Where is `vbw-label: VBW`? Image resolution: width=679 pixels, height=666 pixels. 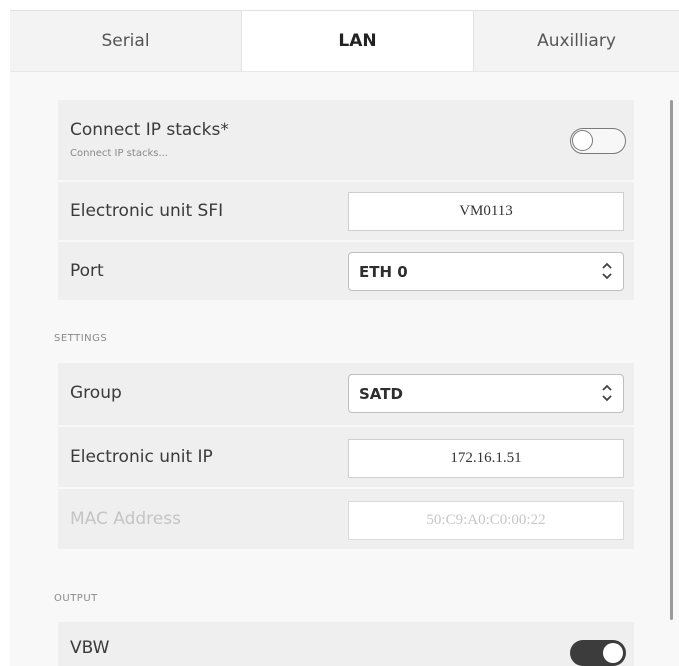 vbw-label: VBW is located at coordinates (90, 648).